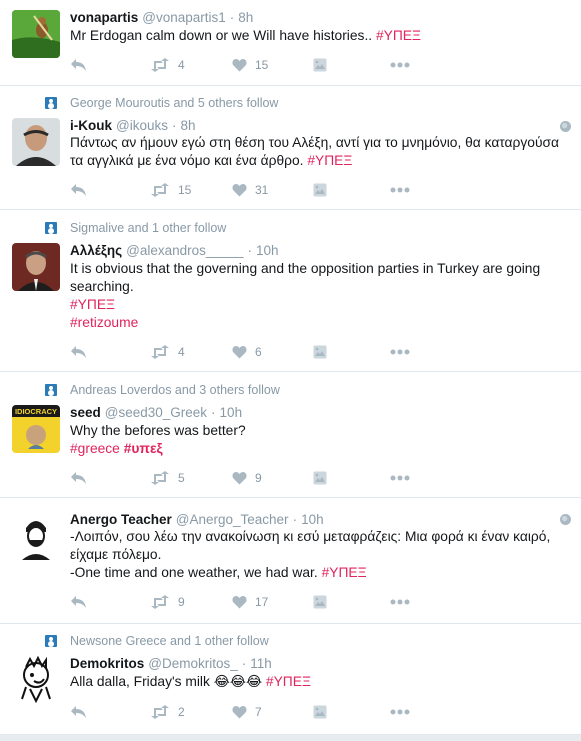 The height and width of the screenshot is (741, 581). What do you see at coordinates (91, 125) in the screenshot?
I see `display-name: i-Kouk` at bounding box center [91, 125].